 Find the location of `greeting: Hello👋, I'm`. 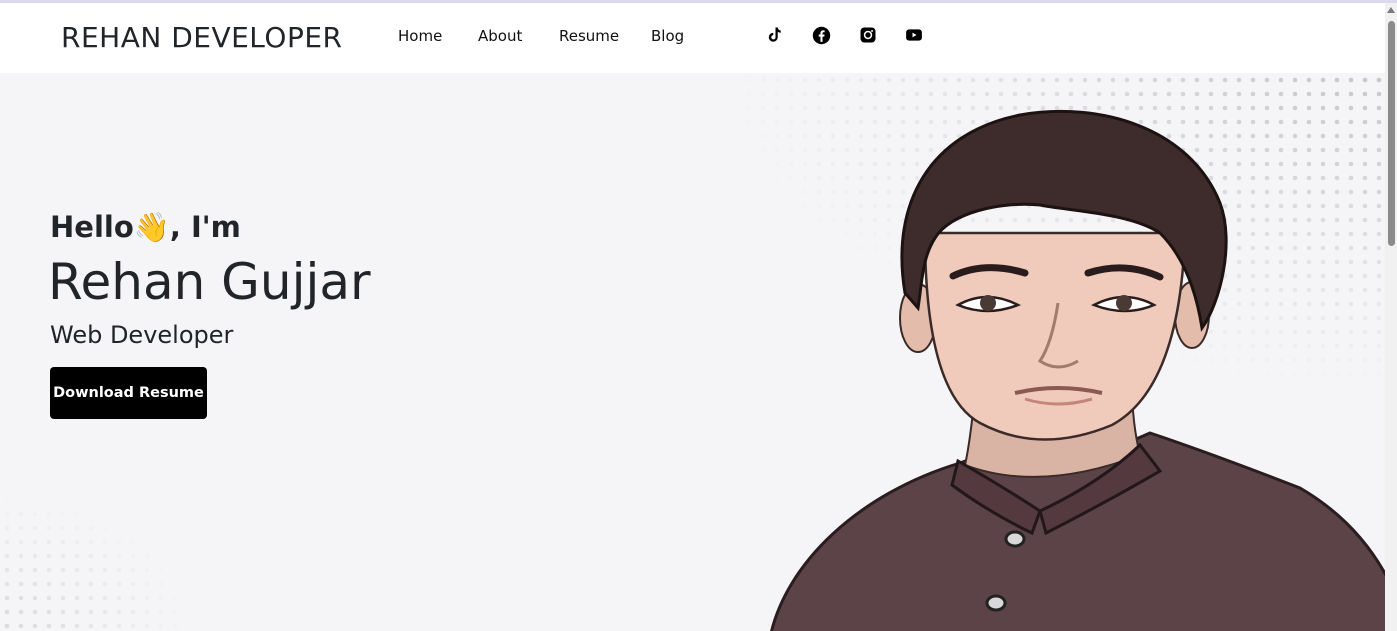

greeting: Hello👋, I'm is located at coordinates (145, 227).